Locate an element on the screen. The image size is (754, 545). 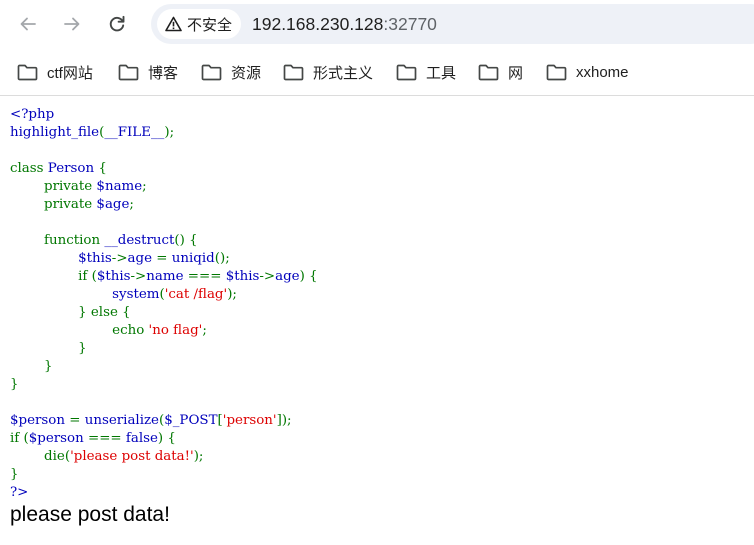
reload-icon is located at coordinates (117, 23).